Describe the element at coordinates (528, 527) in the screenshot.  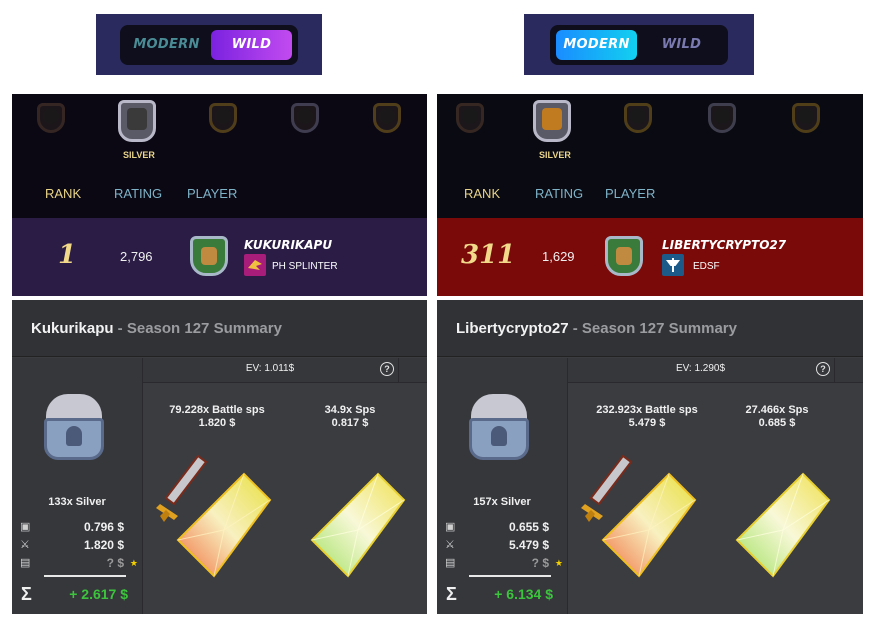
I see `chest-value: 0.655 $` at that location.